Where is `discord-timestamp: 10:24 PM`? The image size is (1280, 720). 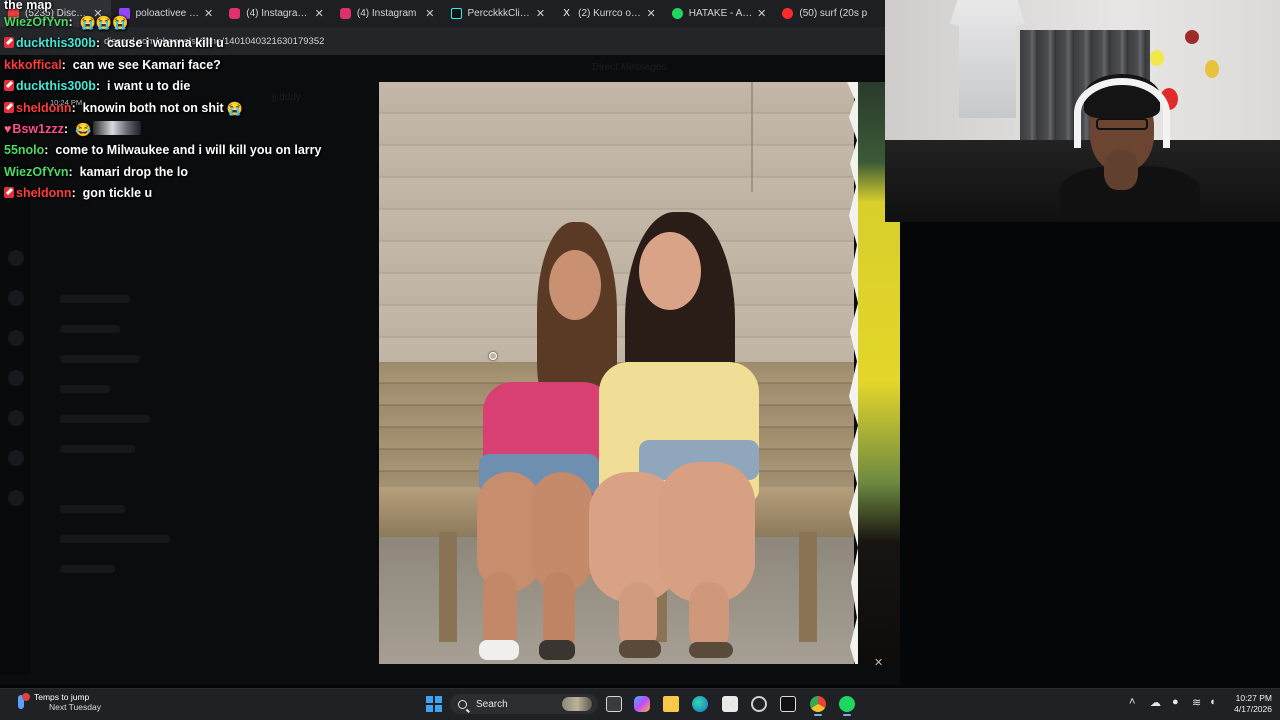
discord-timestamp: 10:24 PM is located at coordinates (66, 102).